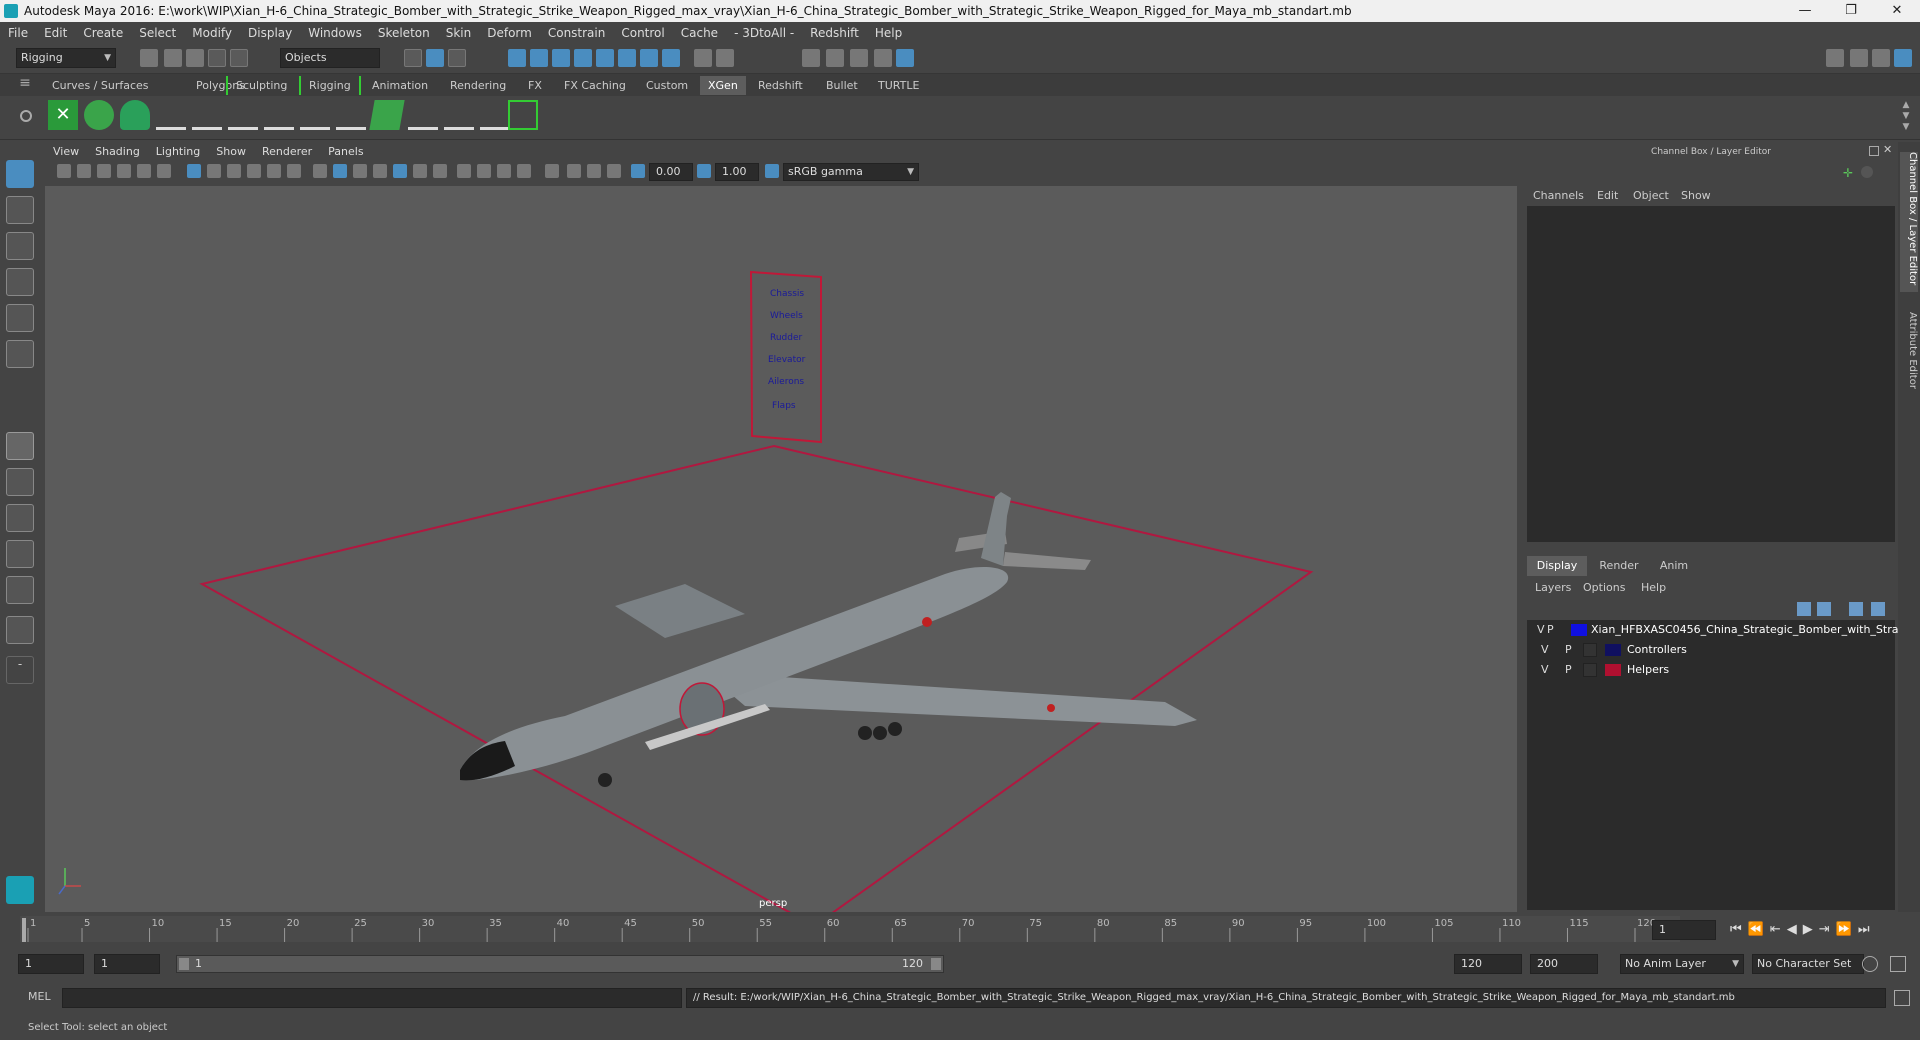 Image resolution: width=1920 pixels, height=1040 pixels. I want to click on tab-animation: Animation, so click(400, 85).